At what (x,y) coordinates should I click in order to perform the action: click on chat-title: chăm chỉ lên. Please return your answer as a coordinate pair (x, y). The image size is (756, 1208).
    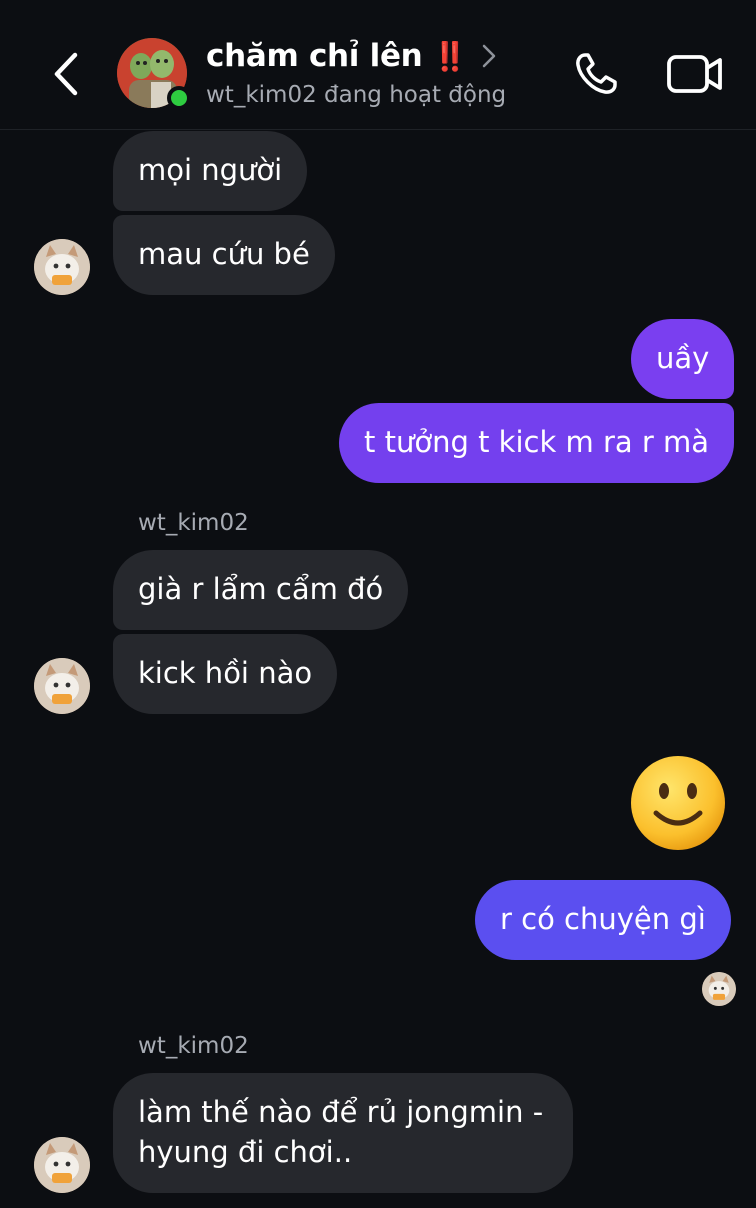
    Looking at the image, I should click on (314, 56).